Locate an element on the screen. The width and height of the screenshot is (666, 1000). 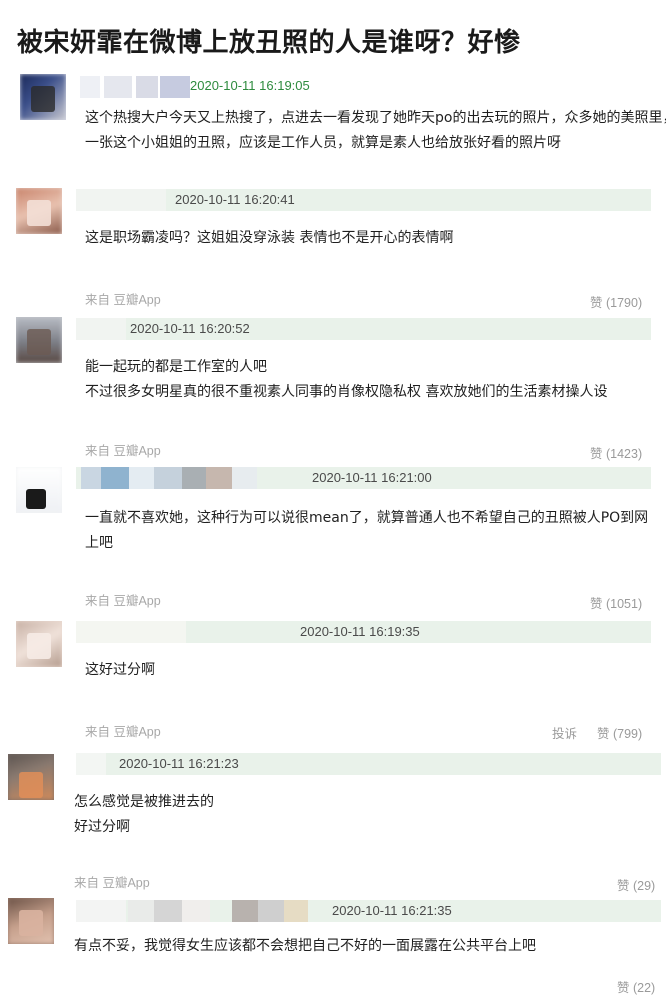
comment-text-line: 这好过分啊 is located at coordinates (120, 670).